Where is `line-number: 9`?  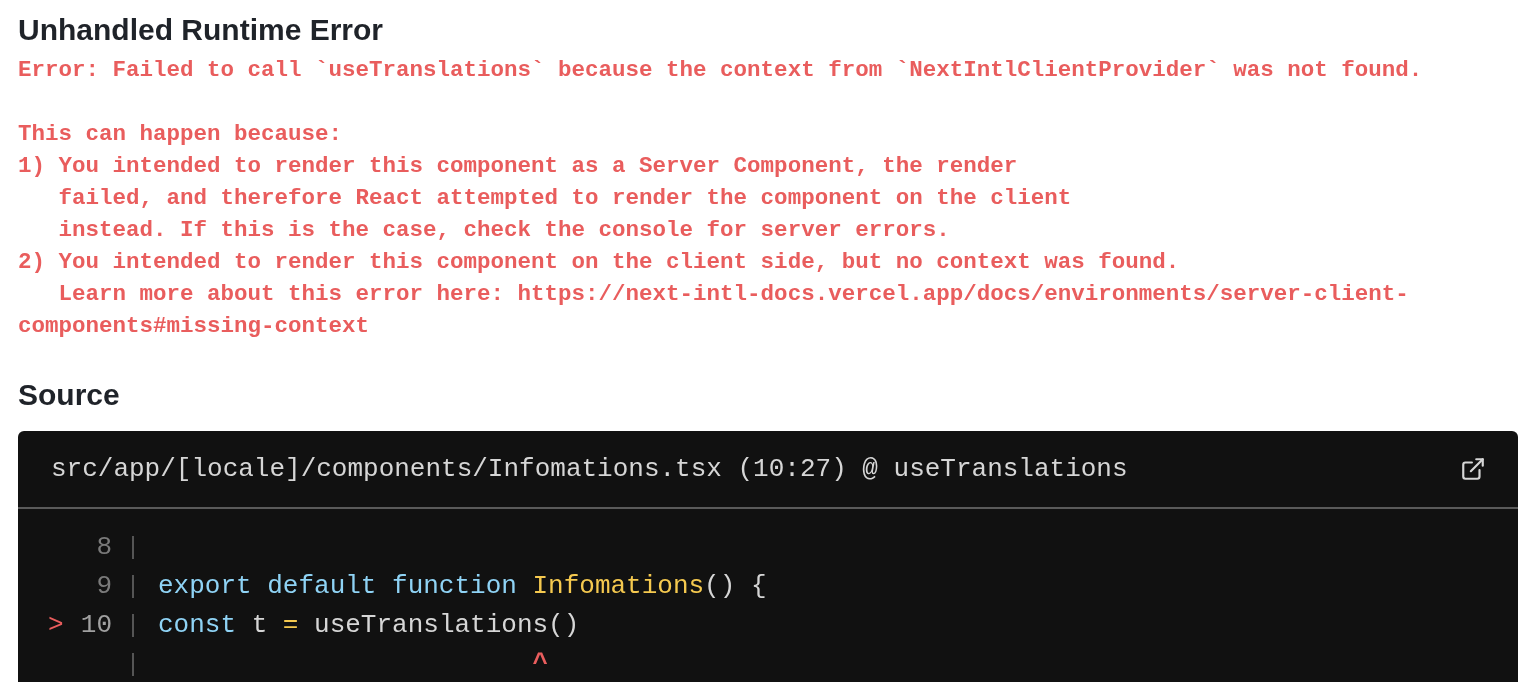 line-number: 9 is located at coordinates (103, 586).